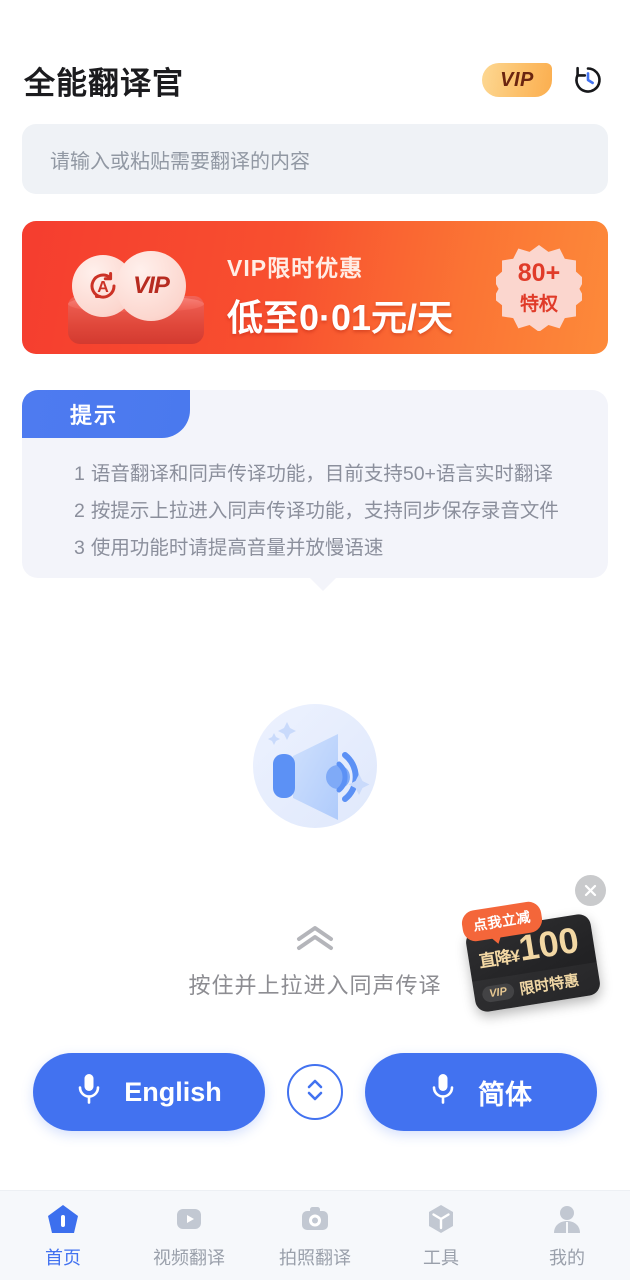  Describe the element at coordinates (103, 287) in the screenshot. I see `svg-text: A` at that location.